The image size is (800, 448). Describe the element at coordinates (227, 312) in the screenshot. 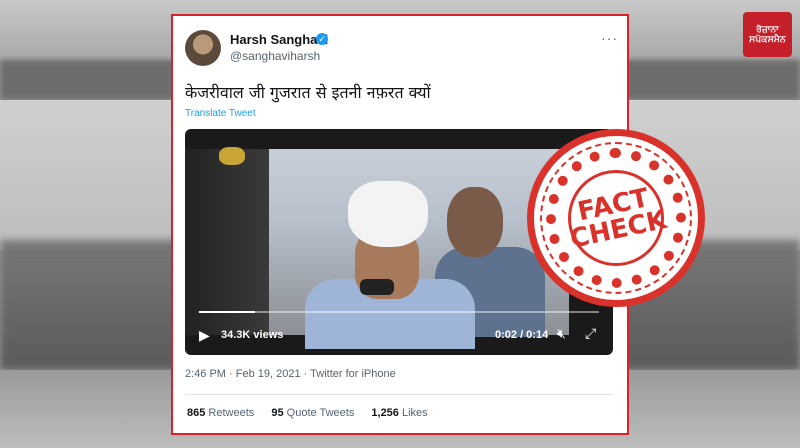

I see `video-progress-fill` at that location.